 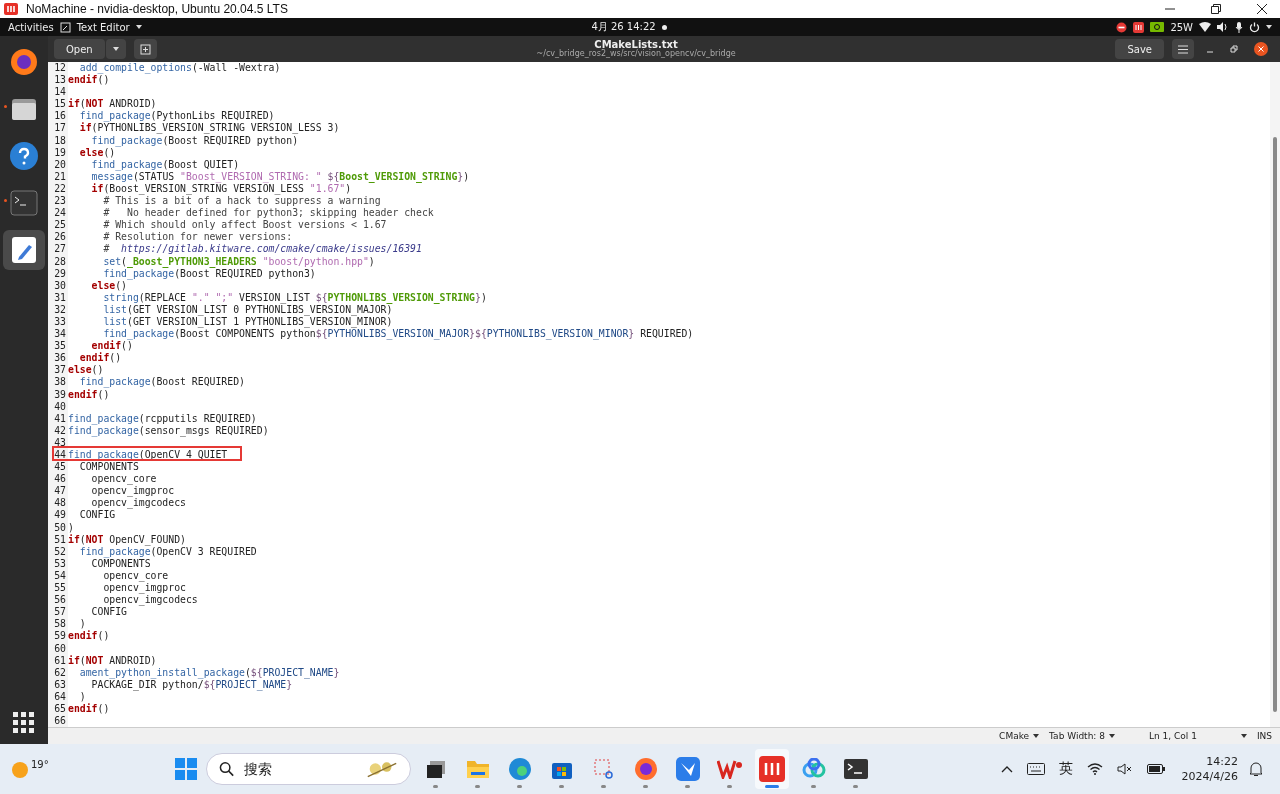 What do you see at coordinates (65, 27) in the screenshot?
I see `text-editor-app-icon` at bounding box center [65, 27].